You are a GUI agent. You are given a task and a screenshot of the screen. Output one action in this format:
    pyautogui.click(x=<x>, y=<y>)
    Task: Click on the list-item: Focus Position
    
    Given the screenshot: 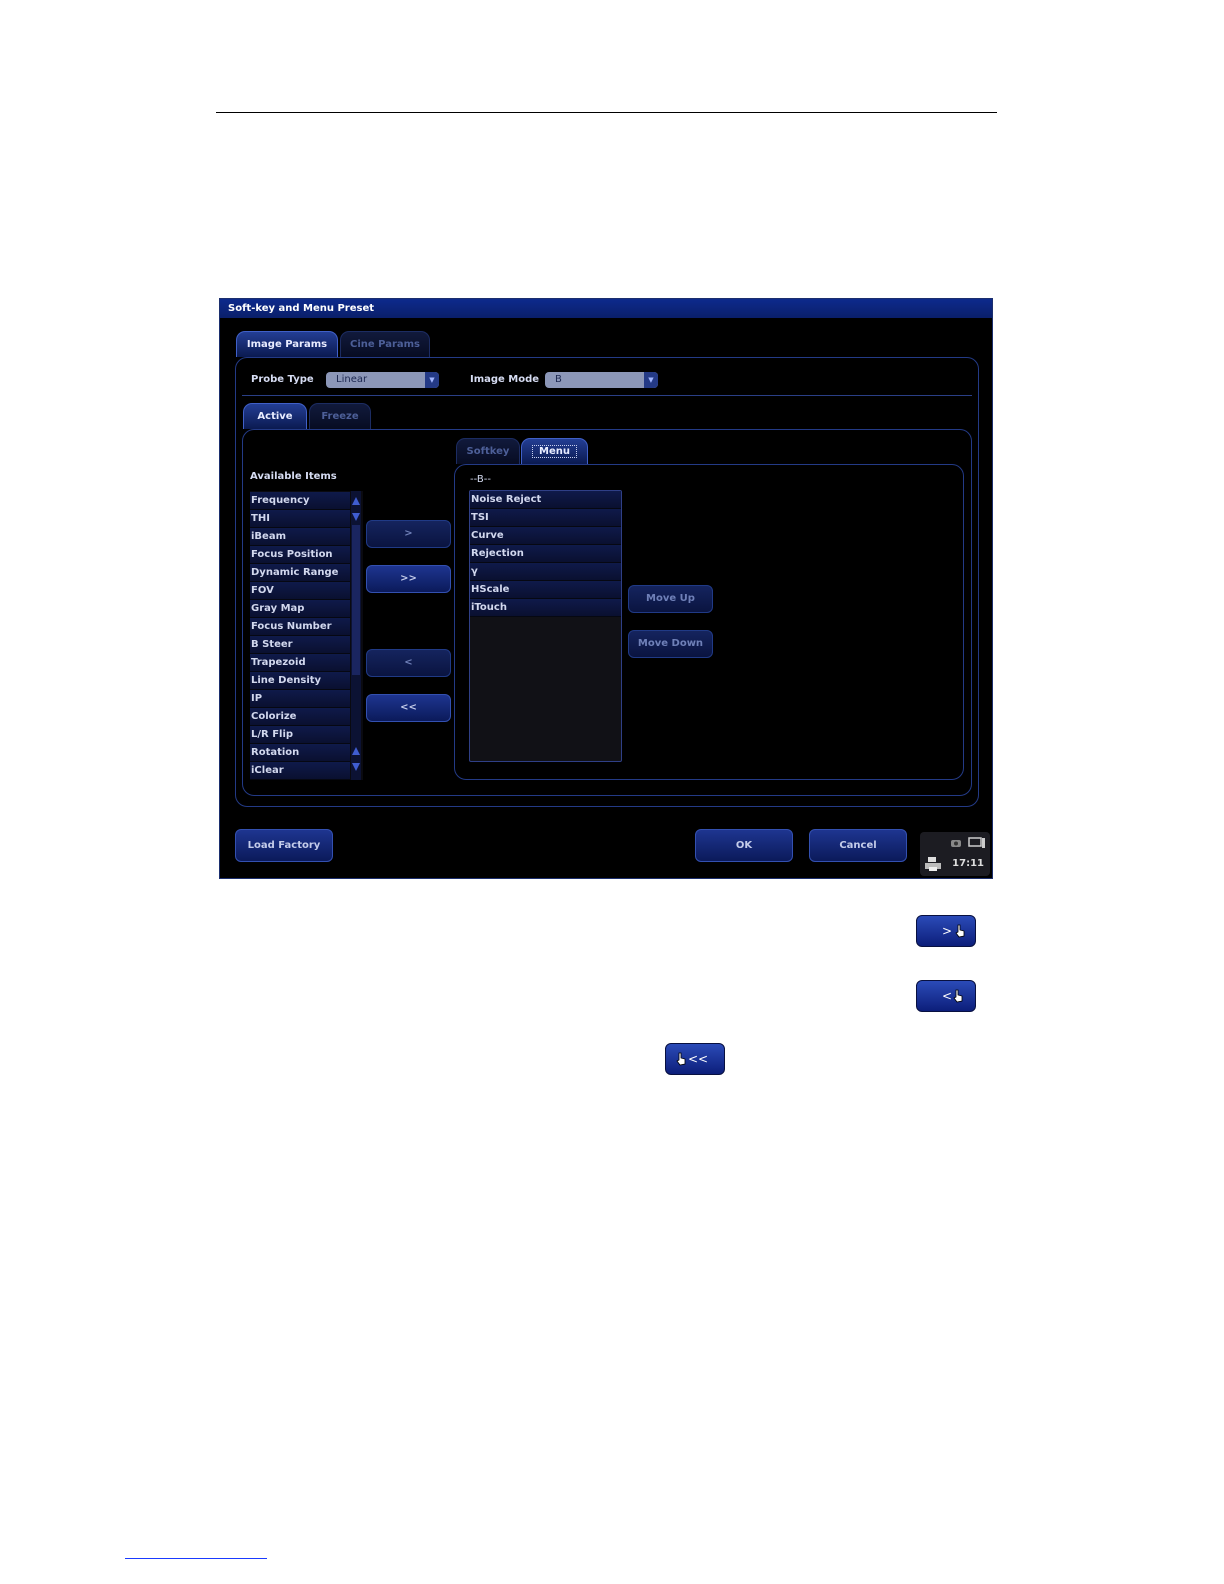 What is the action you would take?
    pyautogui.click(x=300, y=555)
    